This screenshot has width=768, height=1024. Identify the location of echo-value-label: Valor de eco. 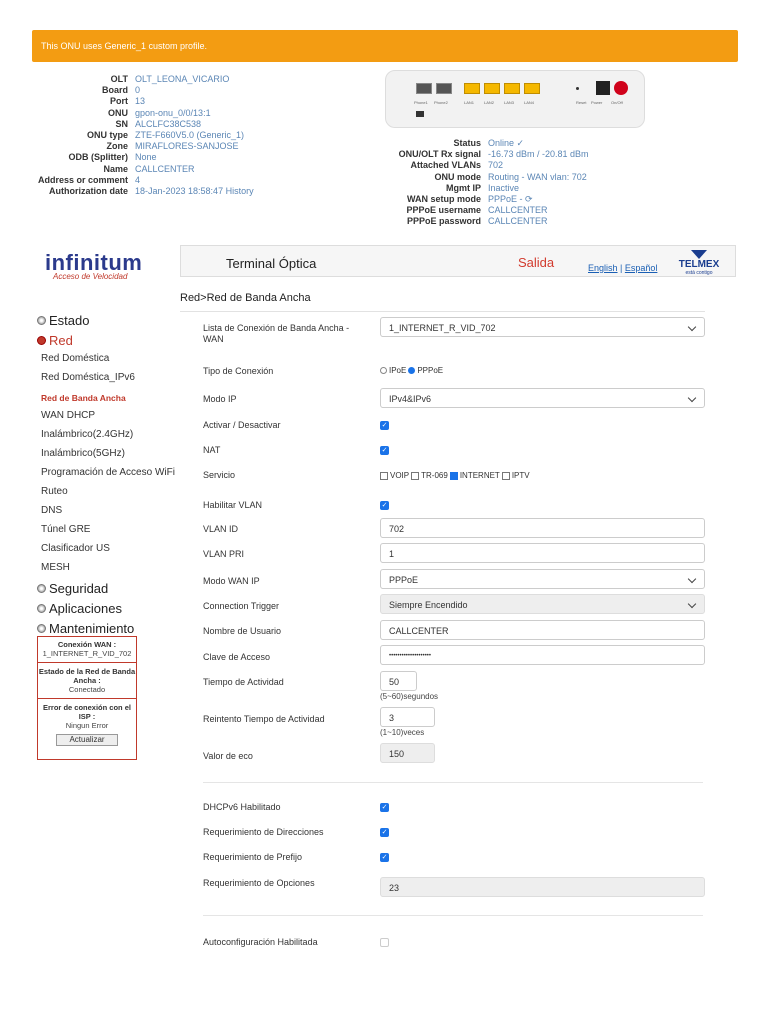
(228, 756).